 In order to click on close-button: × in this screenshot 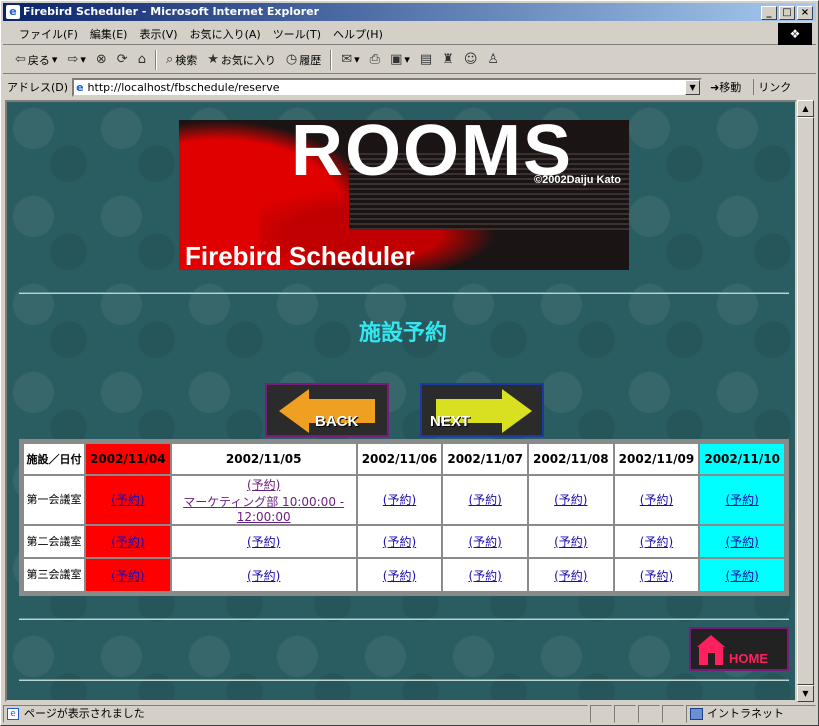, I will do `click(805, 13)`.